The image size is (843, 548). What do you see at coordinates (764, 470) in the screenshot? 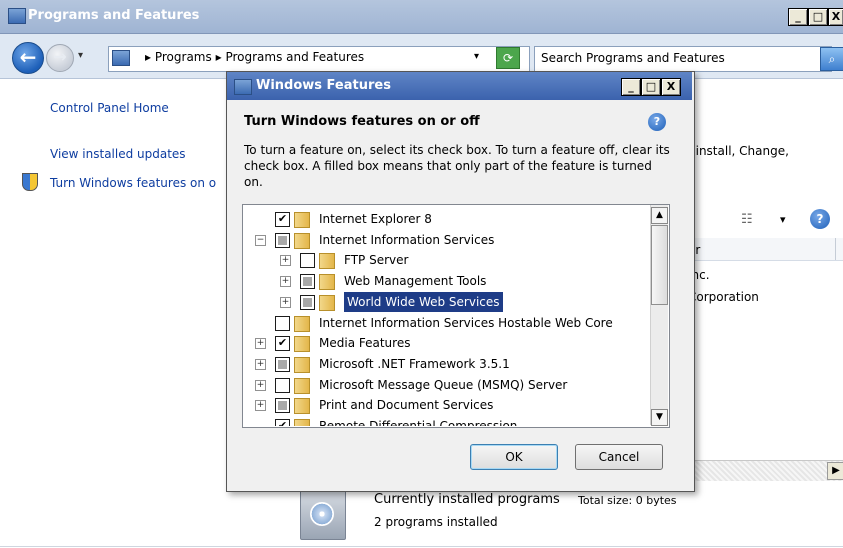
I see `horizontal-scrollbar` at bounding box center [764, 470].